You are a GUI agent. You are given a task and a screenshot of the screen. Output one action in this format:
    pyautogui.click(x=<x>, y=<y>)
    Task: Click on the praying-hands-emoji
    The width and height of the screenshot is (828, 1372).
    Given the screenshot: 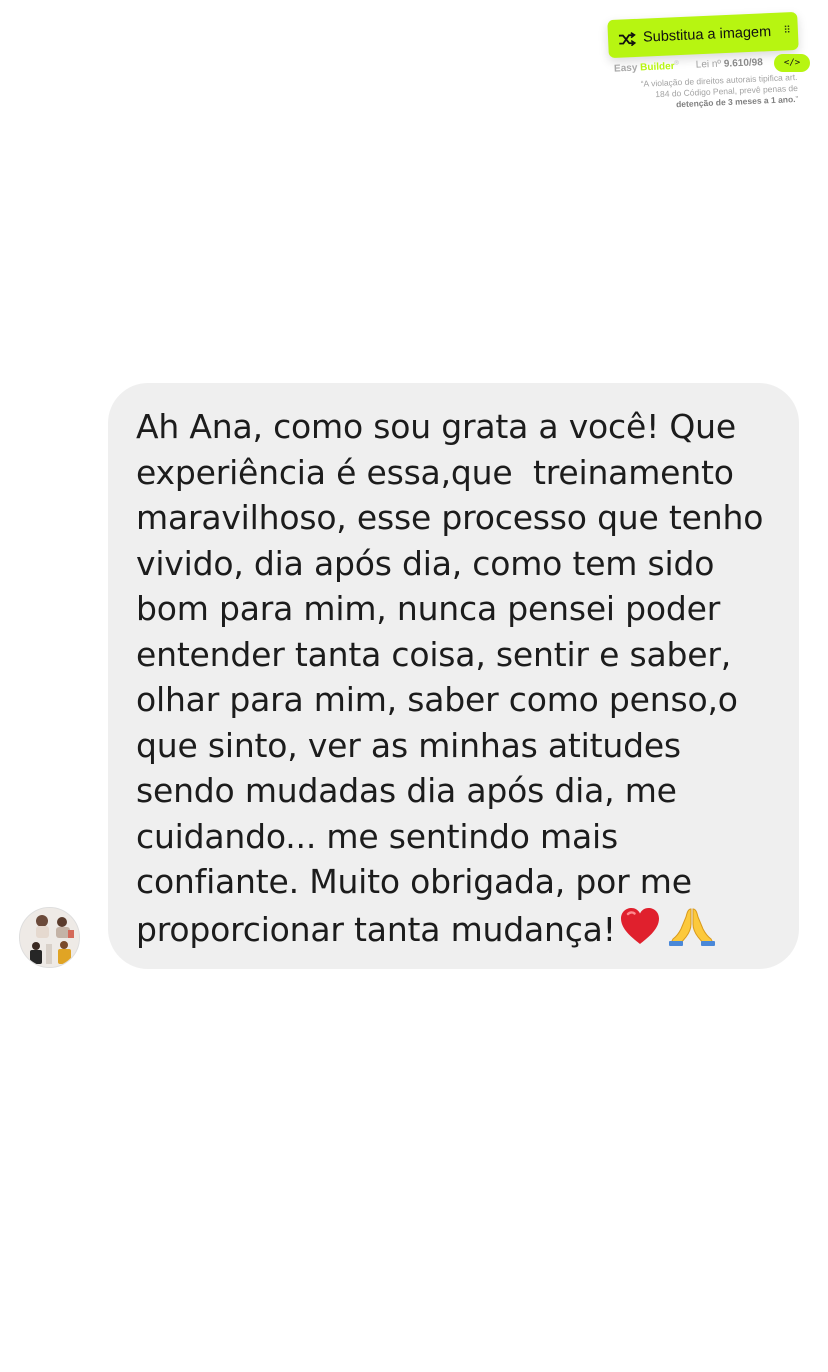 What is the action you would take?
    pyautogui.click(x=692, y=926)
    